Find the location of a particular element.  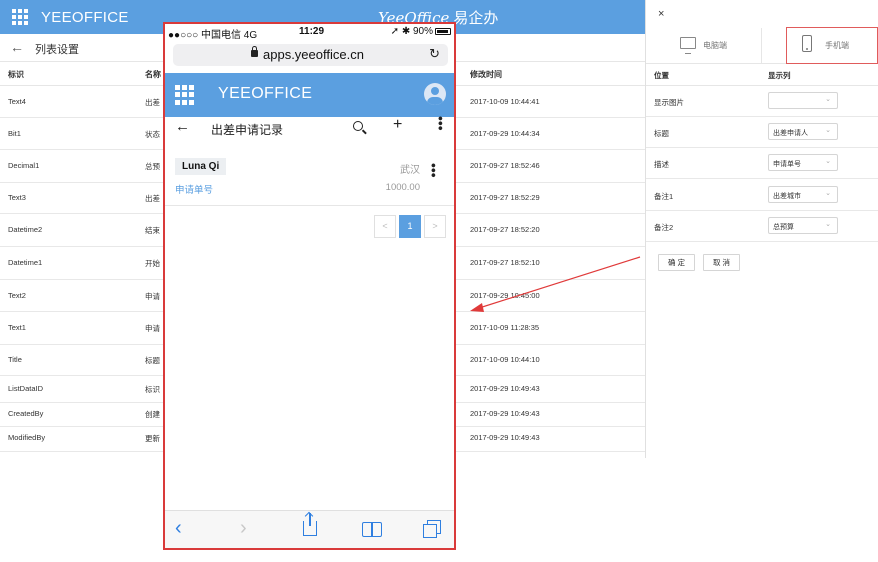

cell-modified: 2017-09-27 18:52:29 is located at coordinates (505, 197).